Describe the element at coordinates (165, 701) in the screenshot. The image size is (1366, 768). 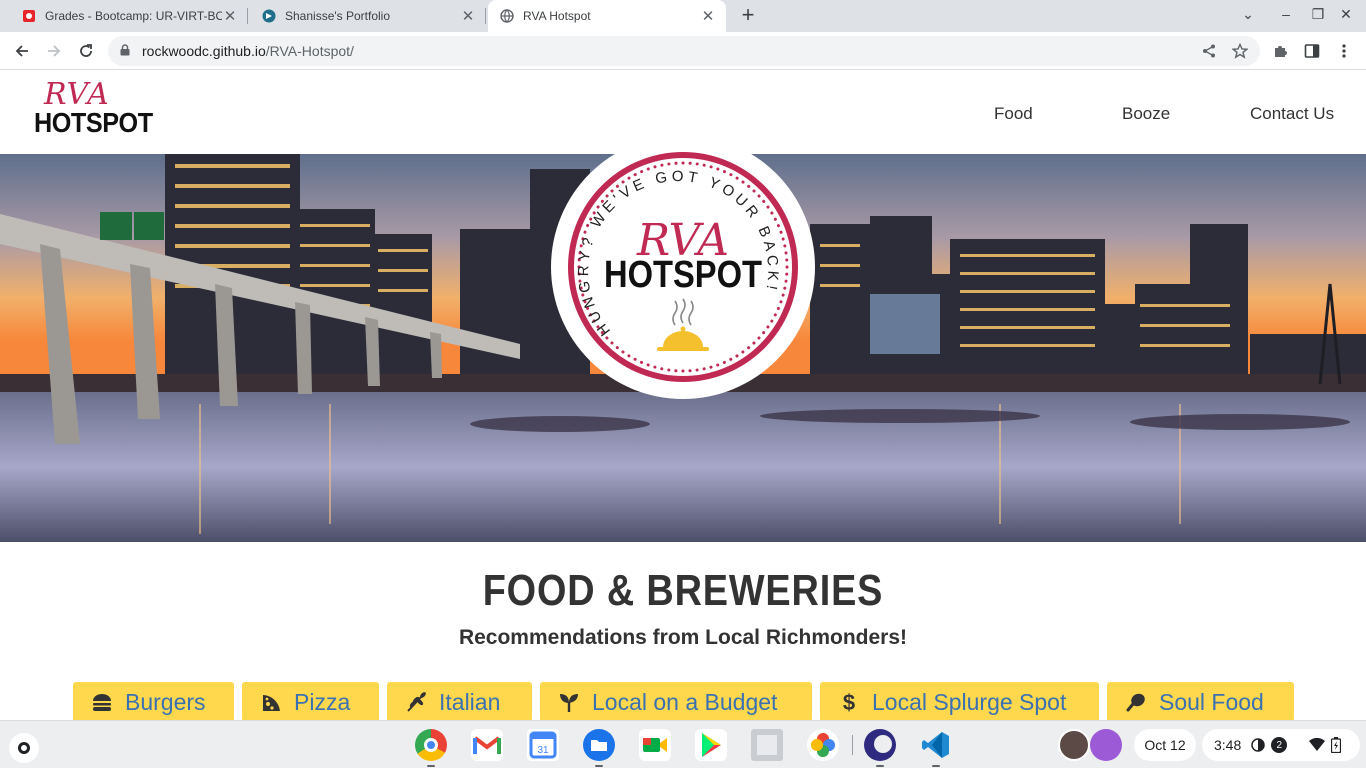
I see `category-label: Burgers` at that location.